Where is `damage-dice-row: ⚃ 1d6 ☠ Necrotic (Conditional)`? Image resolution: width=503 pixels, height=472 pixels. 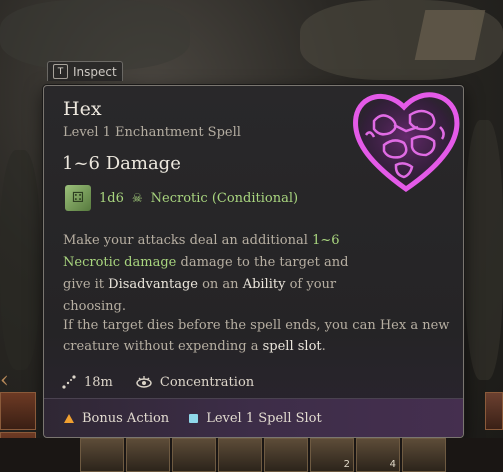 damage-dice-row: ⚃ 1d6 ☠ Necrotic (Conditional) is located at coordinates (181, 198).